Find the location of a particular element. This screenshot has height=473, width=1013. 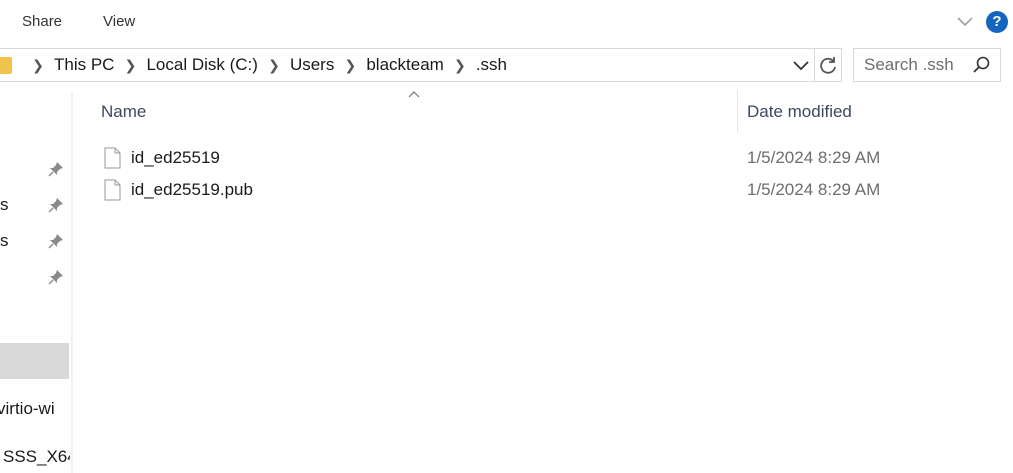

ribbon-tab-view: View is located at coordinates (119, 21).